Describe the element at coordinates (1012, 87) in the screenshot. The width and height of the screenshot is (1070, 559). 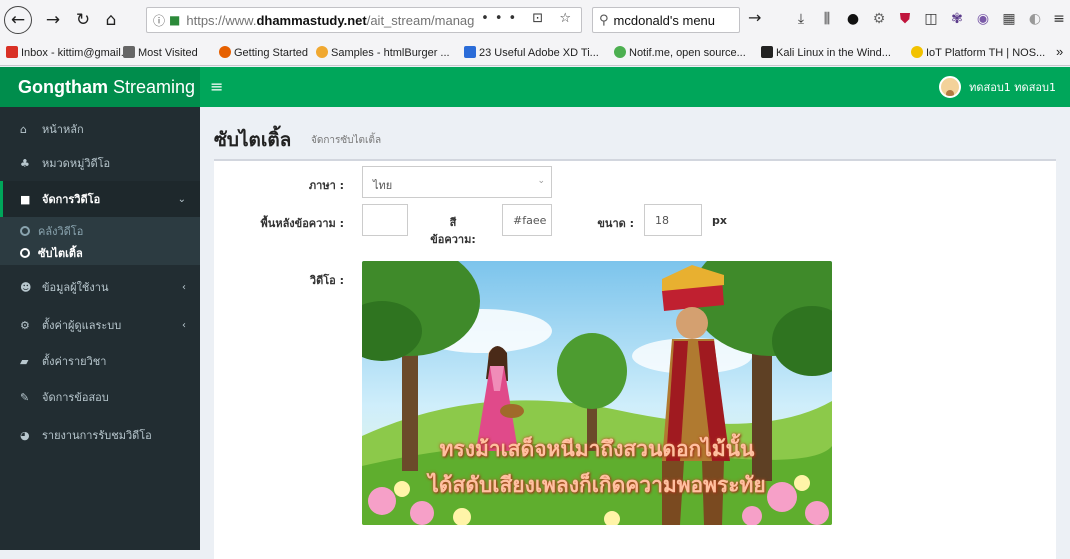
I see `user-name: ทดสอบ1 ทดสอบ1` at that location.